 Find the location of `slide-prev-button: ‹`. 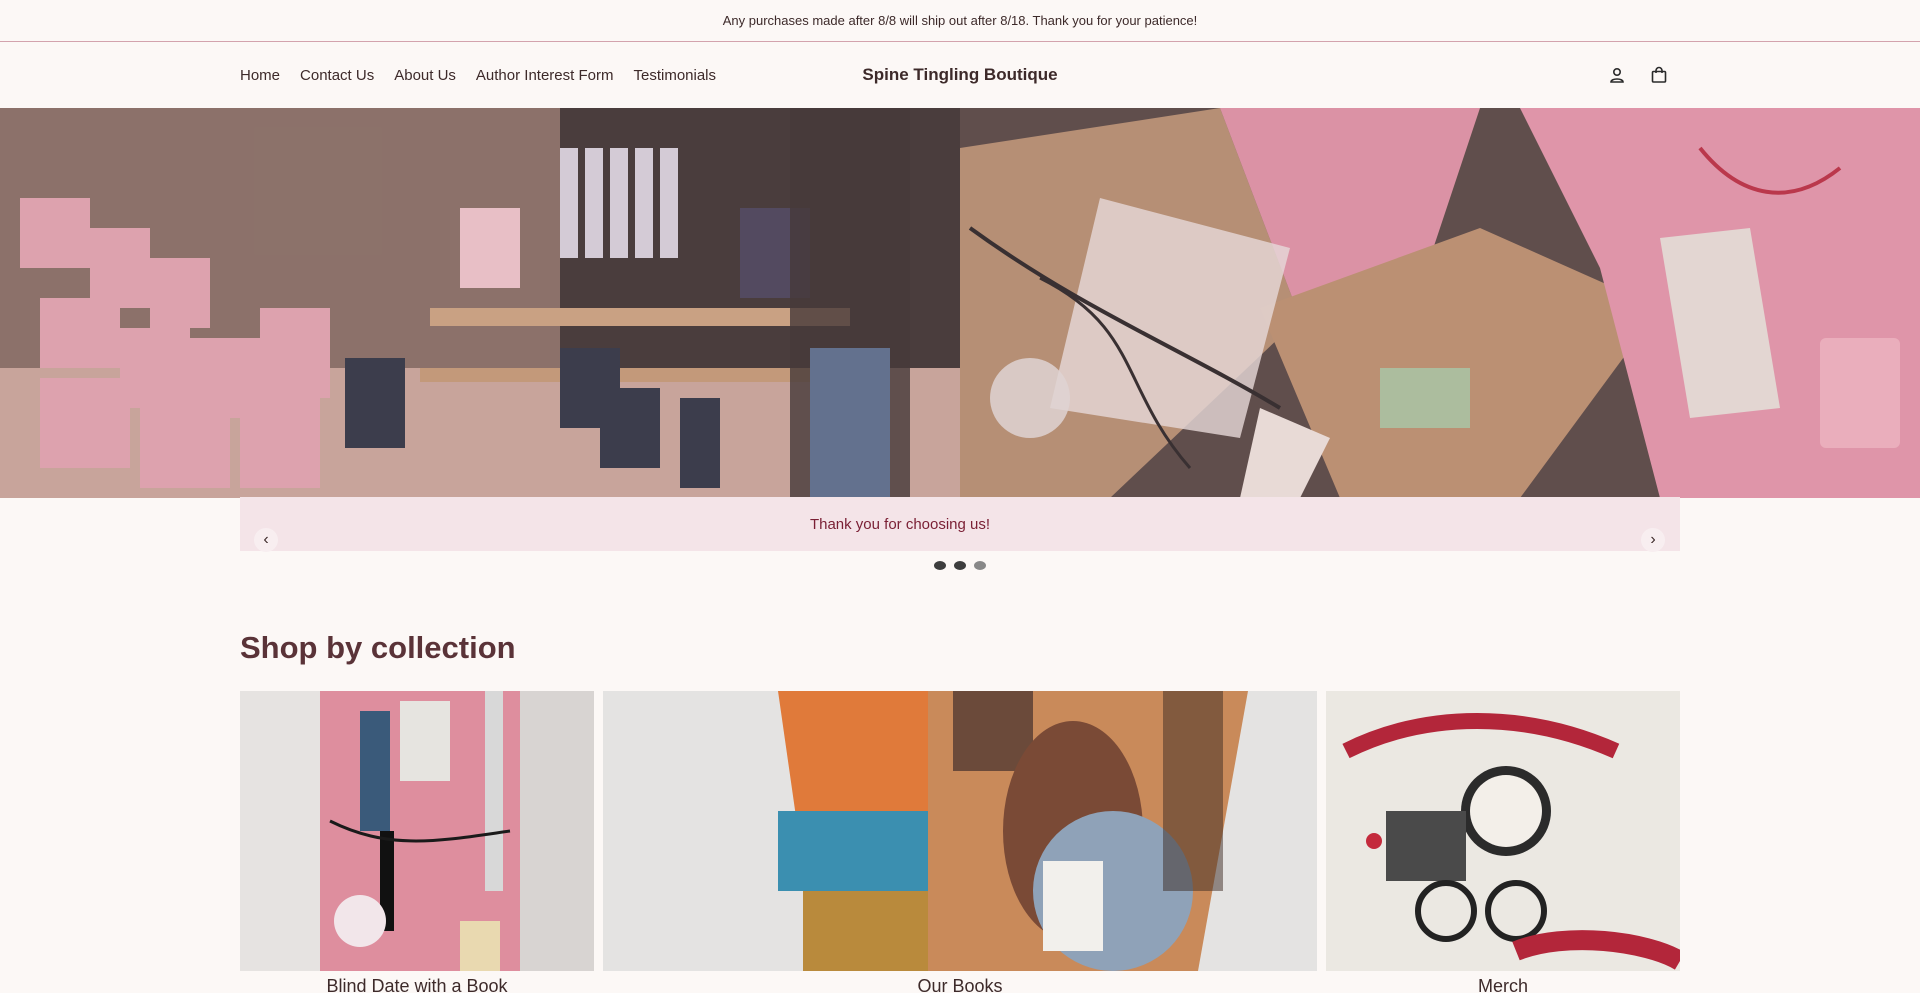

slide-prev-button: ‹ is located at coordinates (266, 540).